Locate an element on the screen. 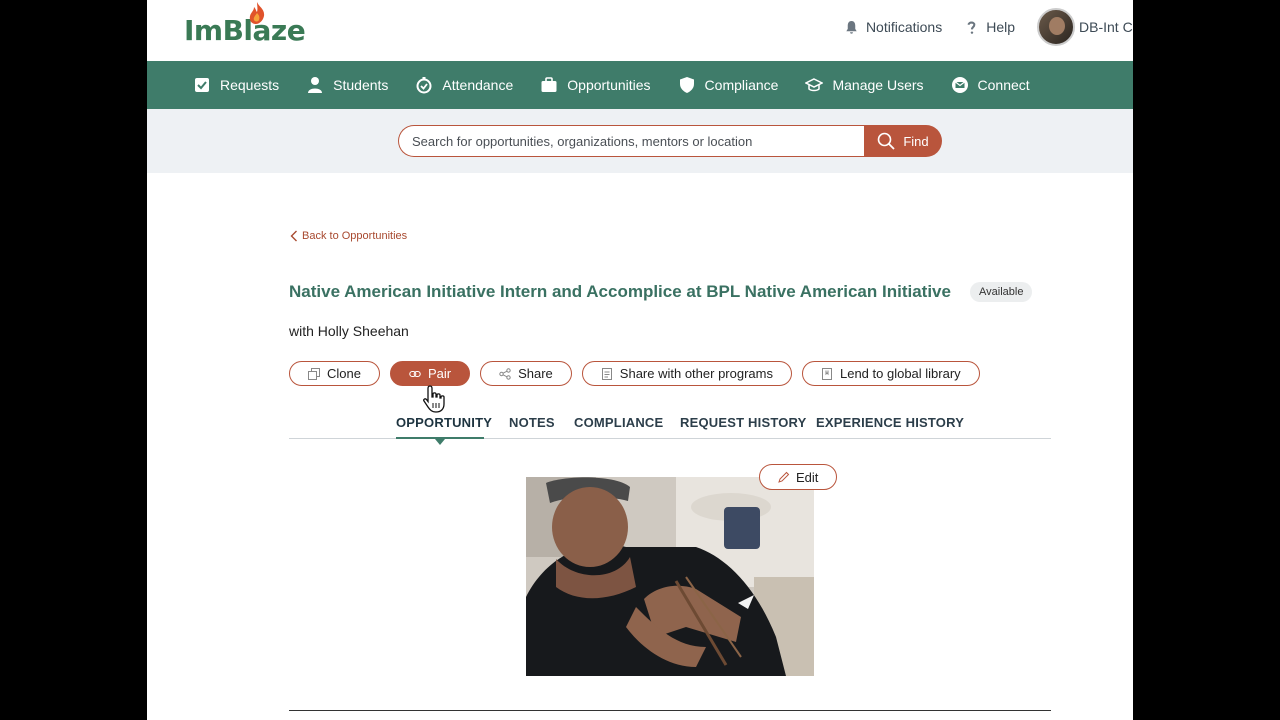 This screenshot has height=720, width=1280. pair-button: Pair is located at coordinates (430, 373).